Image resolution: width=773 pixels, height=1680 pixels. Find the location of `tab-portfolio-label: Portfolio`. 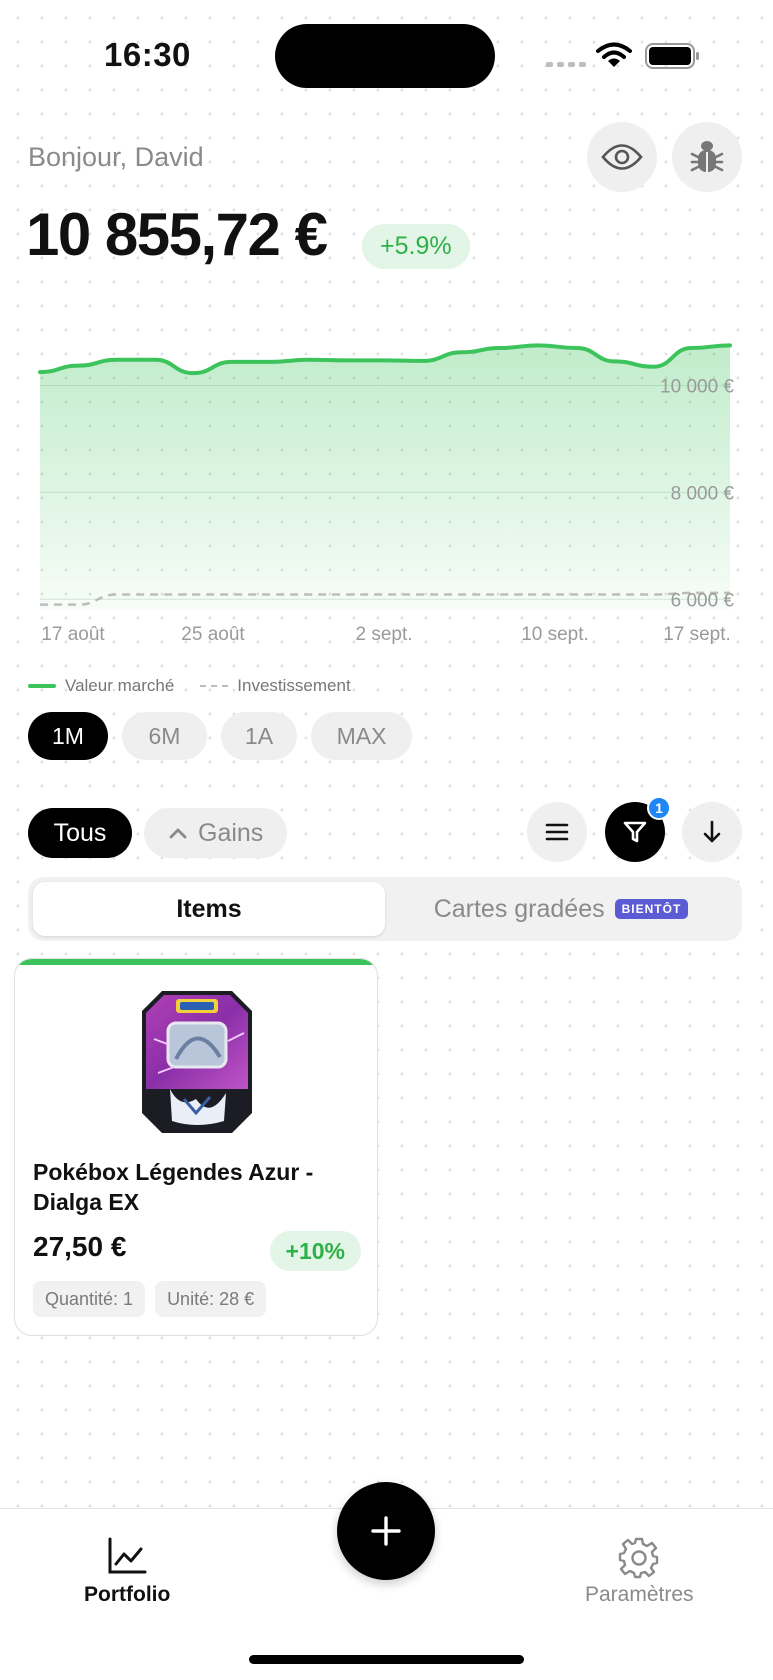

tab-portfolio-label: Portfolio is located at coordinates (127, 1594).